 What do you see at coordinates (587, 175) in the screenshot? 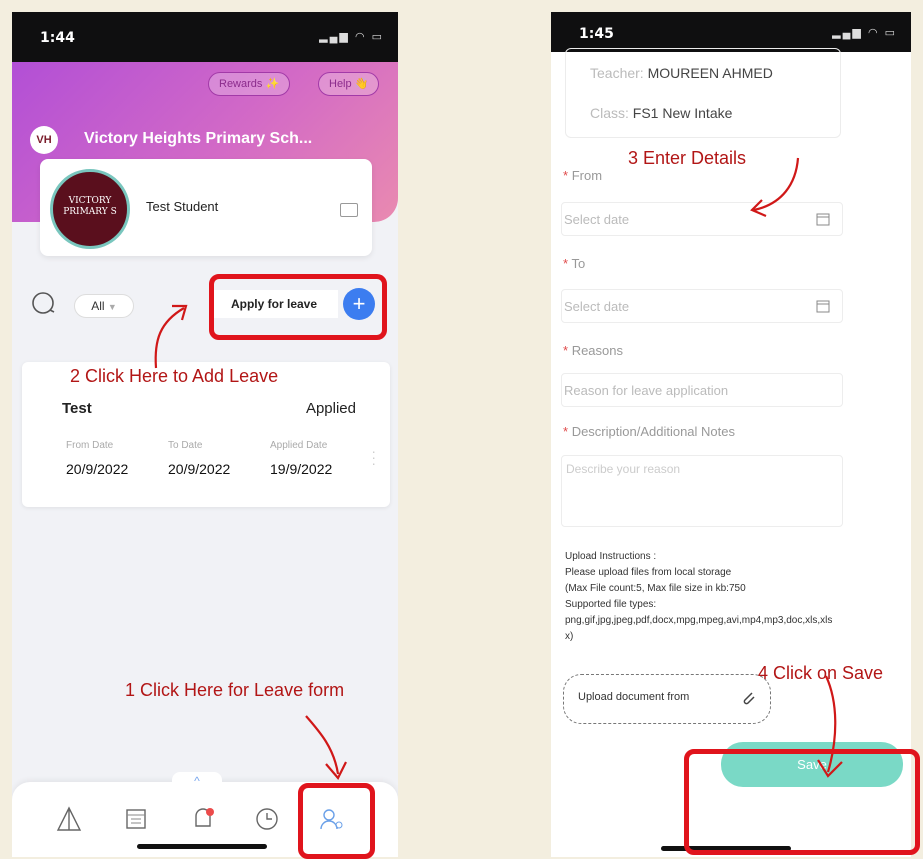
I see `from-label-text: From` at bounding box center [587, 175].